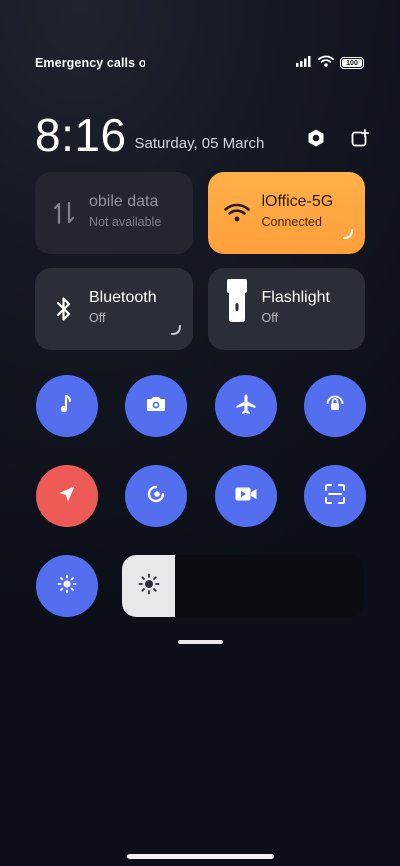  I want to click on clock-time: 8:16, so click(81, 135).